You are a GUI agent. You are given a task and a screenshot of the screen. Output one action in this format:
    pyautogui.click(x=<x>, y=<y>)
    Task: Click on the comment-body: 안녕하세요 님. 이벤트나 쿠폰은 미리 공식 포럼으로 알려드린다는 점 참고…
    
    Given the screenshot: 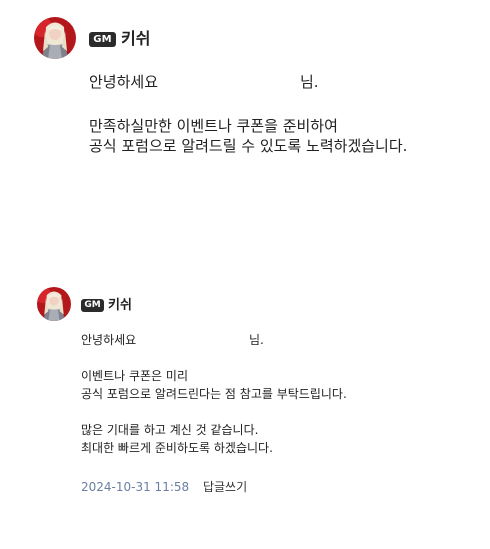 What is the action you would take?
    pyautogui.click(x=214, y=394)
    